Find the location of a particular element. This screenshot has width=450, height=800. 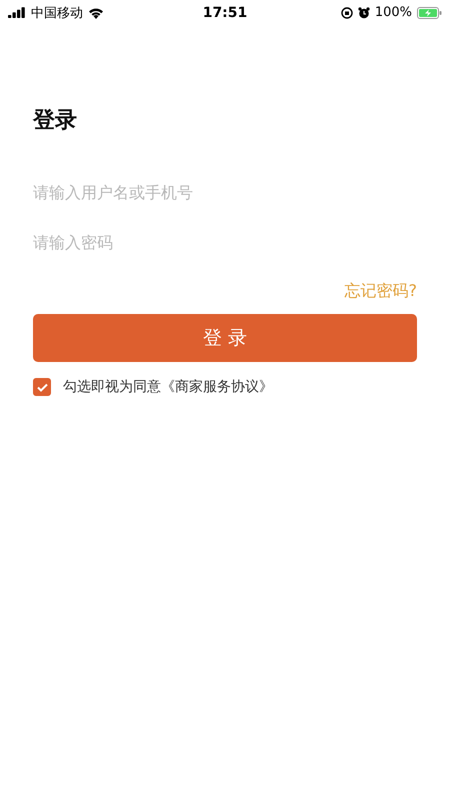

battery-percent: 100% is located at coordinates (393, 12).